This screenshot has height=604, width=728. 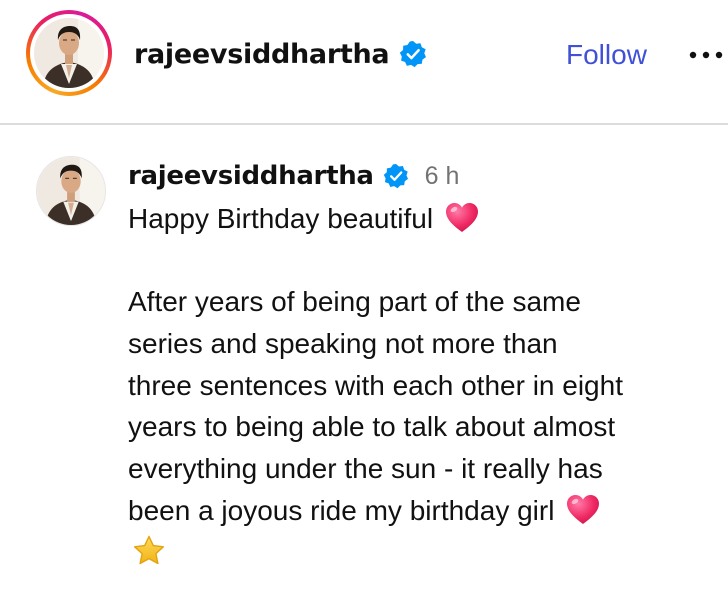 What do you see at coordinates (354, 302) in the screenshot?
I see `comment-line: After years of being part of the same` at bounding box center [354, 302].